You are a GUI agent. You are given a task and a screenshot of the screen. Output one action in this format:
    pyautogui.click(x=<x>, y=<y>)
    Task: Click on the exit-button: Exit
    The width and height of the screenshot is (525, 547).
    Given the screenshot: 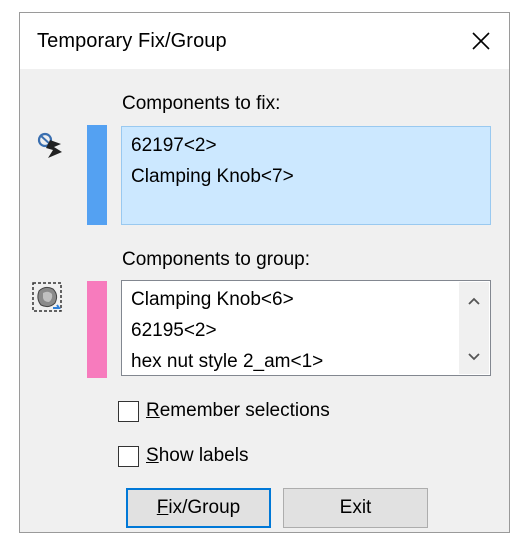 What is the action you would take?
    pyautogui.click(x=355, y=508)
    